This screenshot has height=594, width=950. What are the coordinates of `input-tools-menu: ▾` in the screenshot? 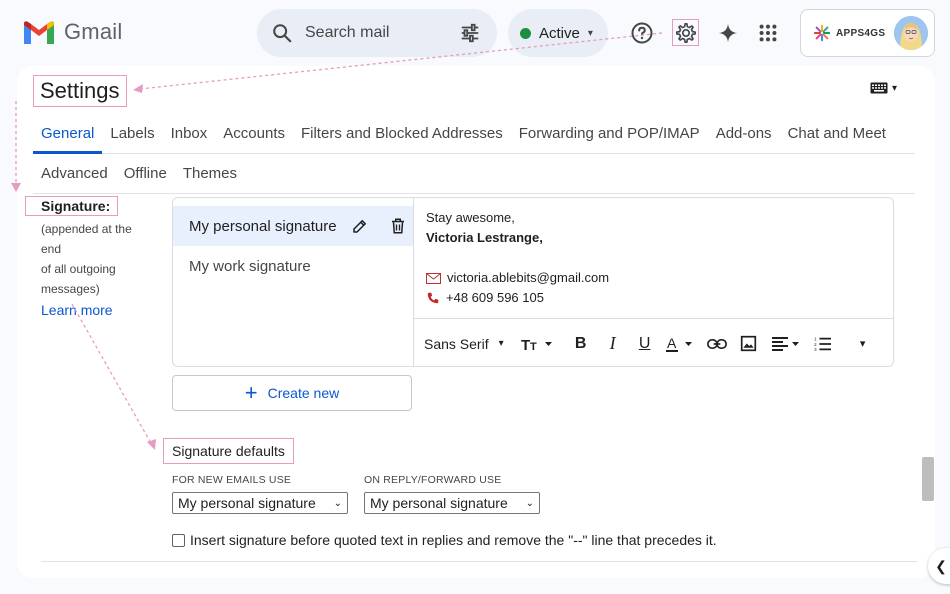 It's located at (883, 88).